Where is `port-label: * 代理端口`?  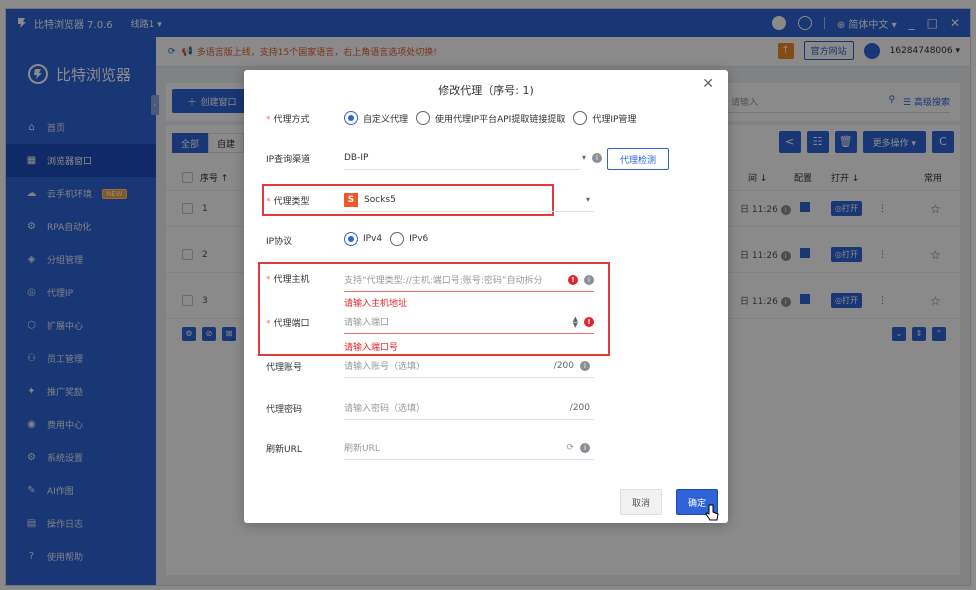
port-label: * 代理端口 is located at coordinates (288, 324).